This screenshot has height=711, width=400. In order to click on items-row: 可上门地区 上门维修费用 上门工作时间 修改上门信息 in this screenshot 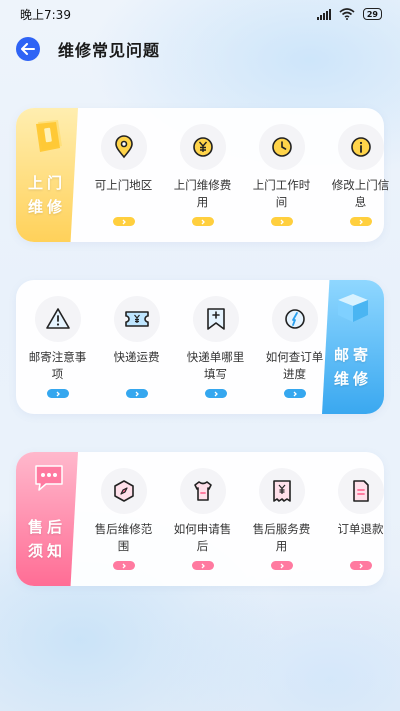, I will do `click(242, 175)`.